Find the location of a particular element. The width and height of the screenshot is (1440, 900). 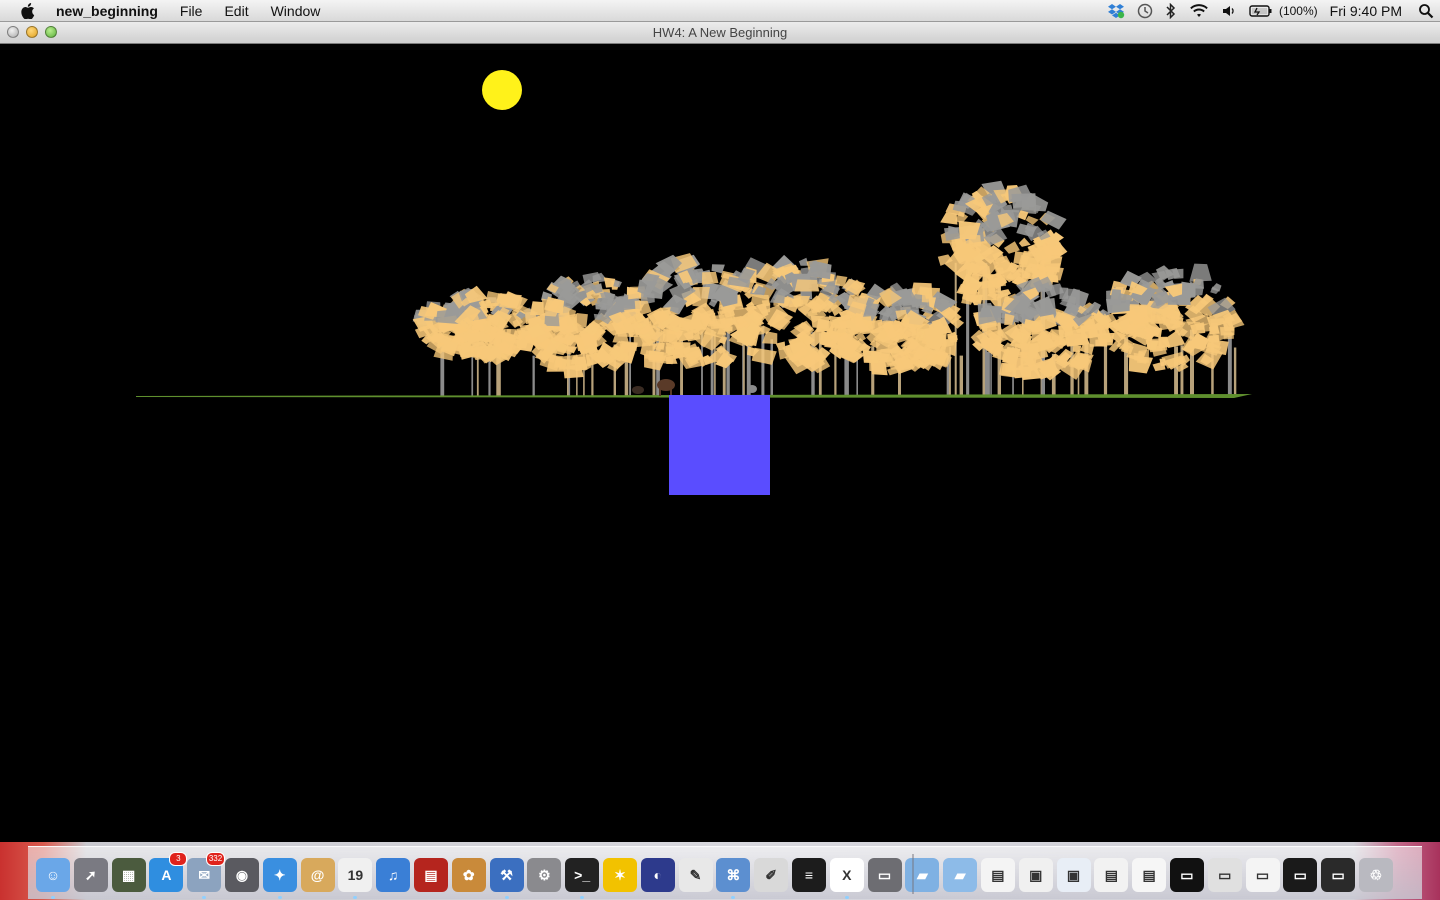

window-title: HW4: A New Beginning is located at coordinates (720, 32).